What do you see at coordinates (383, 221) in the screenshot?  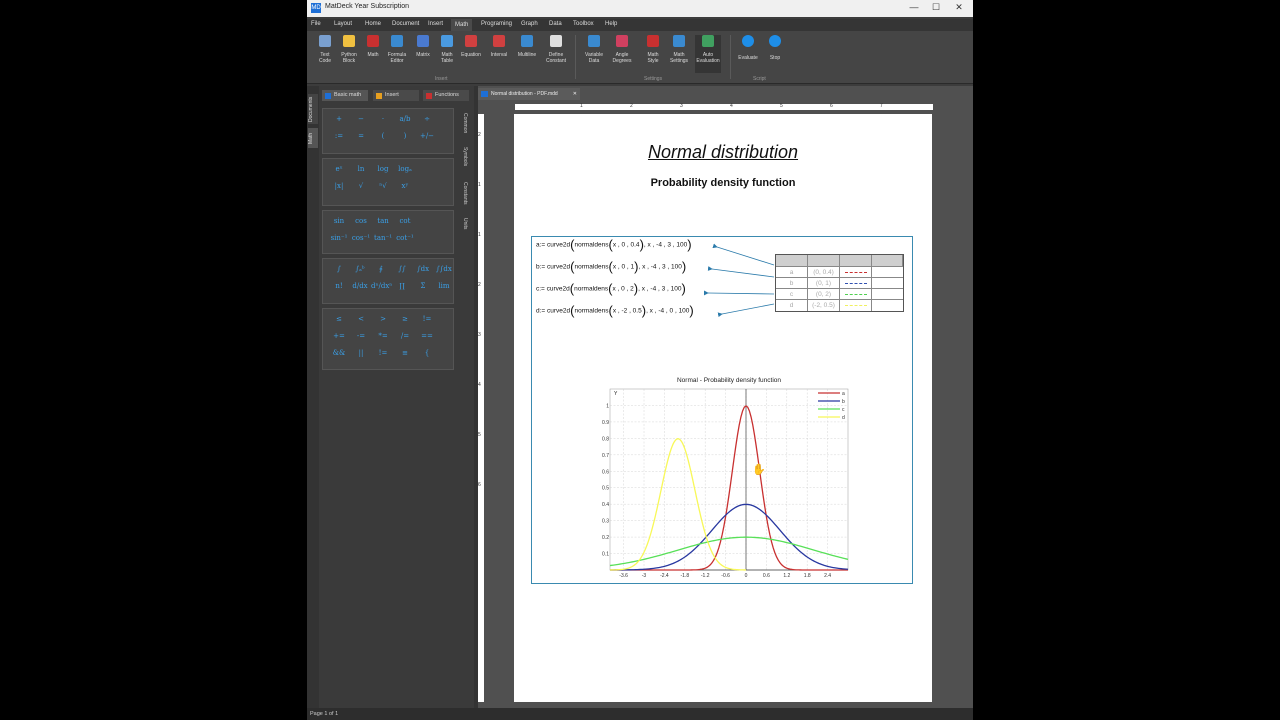 I see `palette-symbol: tan` at bounding box center [383, 221].